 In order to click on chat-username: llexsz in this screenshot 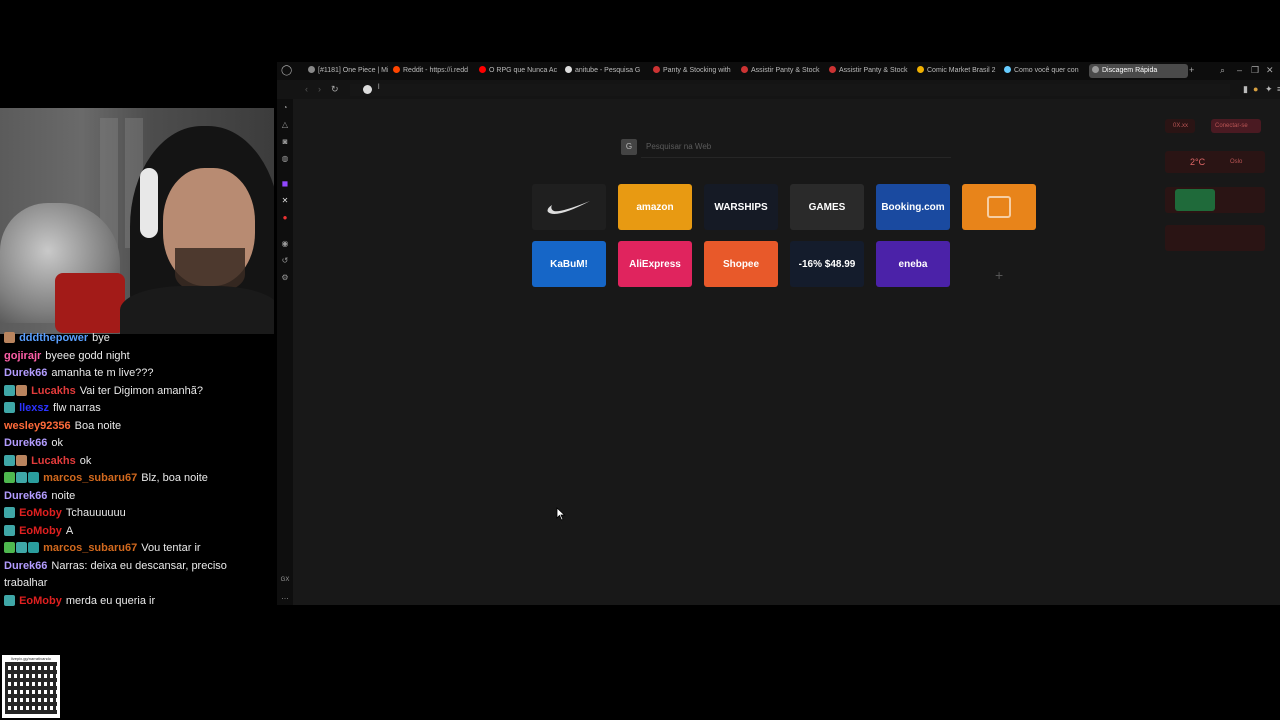, I will do `click(34, 408)`.